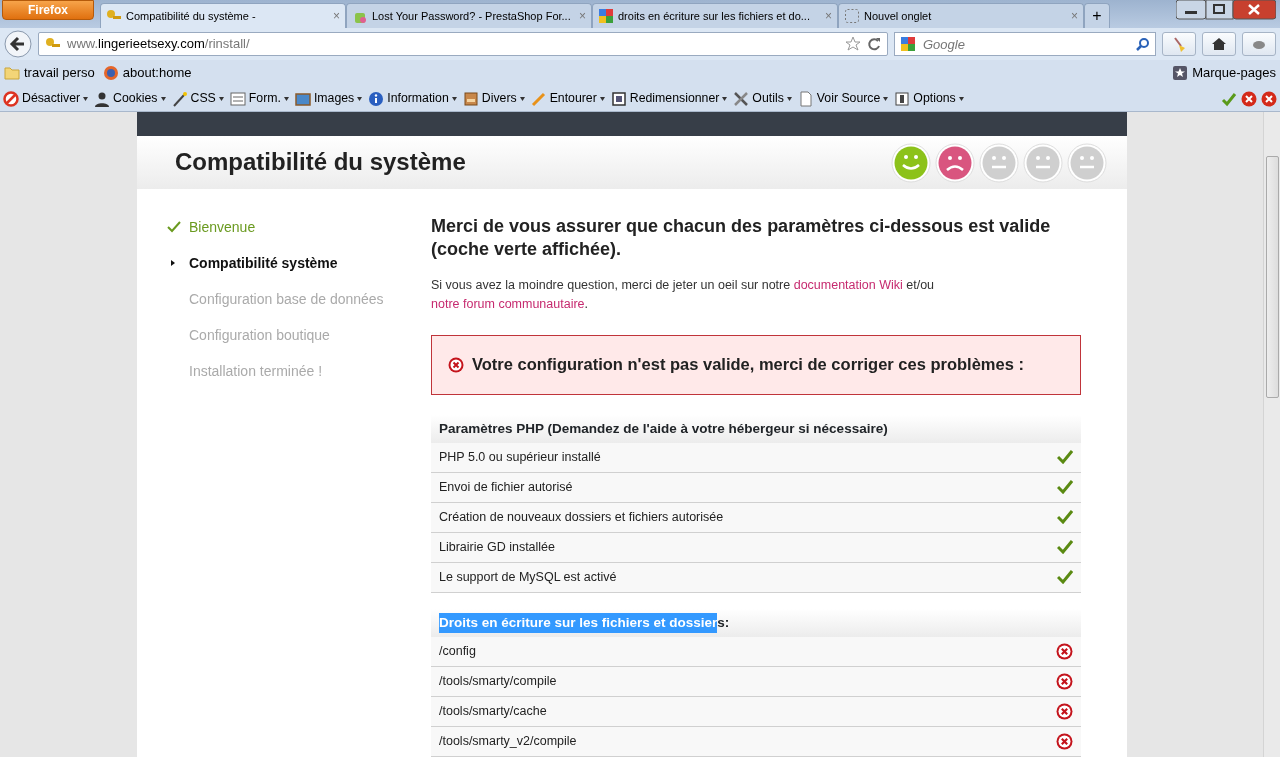 This screenshot has height=760, width=1280. Describe the element at coordinates (929, 98) in the screenshot. I see `toolbar-menu: Options` at that location.